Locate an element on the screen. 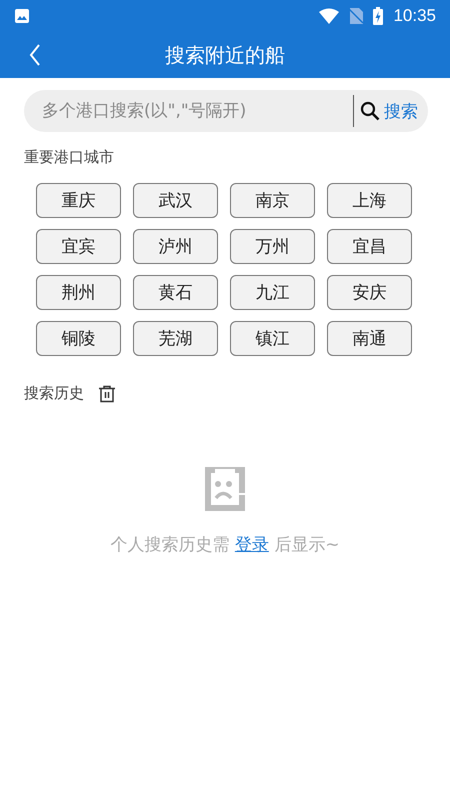 This screenshot has width=450, height=800. back-icon is located at coordinates (35, 55).